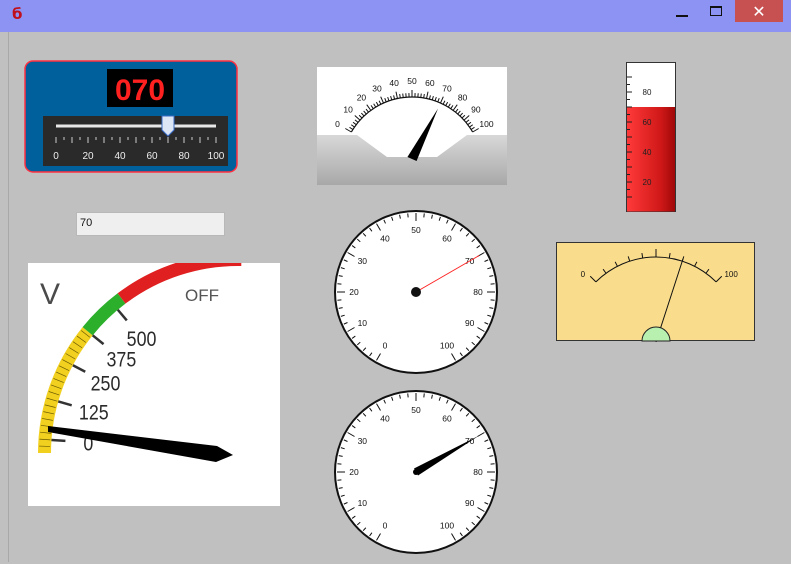 The width and height of the screenshot is (791, 564). What do you see at coordinates (731, 274) in the screenshot?
I see `panel-meter-max-label: 100` at bounding box center [731, 274].